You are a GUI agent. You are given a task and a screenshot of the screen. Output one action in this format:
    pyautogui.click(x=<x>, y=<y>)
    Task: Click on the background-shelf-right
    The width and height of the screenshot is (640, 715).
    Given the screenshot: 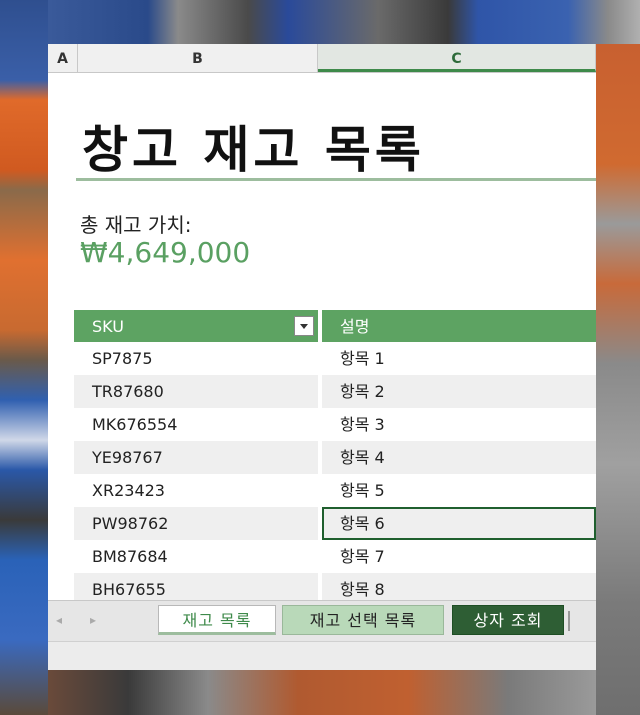 What is the action you would take?
    pyautogui.click(x=618, y=379)
    